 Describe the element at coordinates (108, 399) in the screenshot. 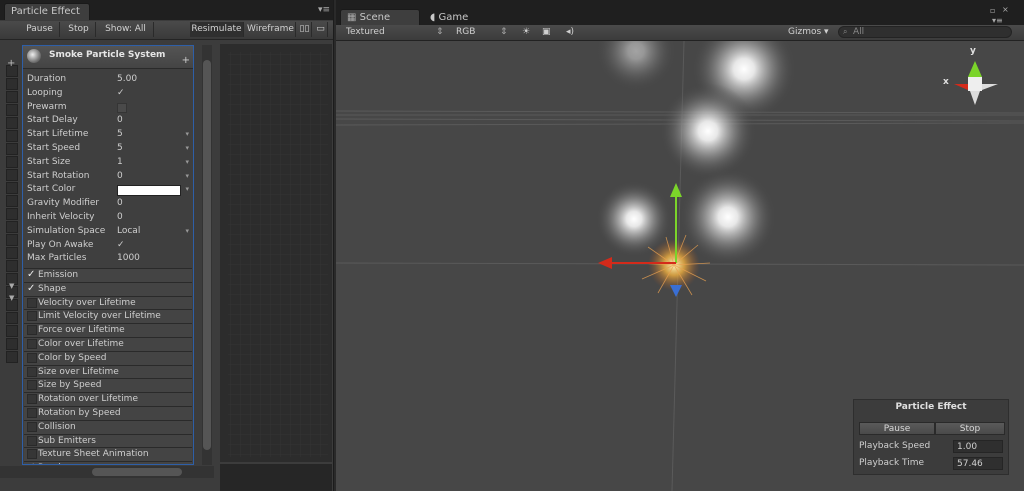

I see `module-row: Rotation over Lifetime` at that location.